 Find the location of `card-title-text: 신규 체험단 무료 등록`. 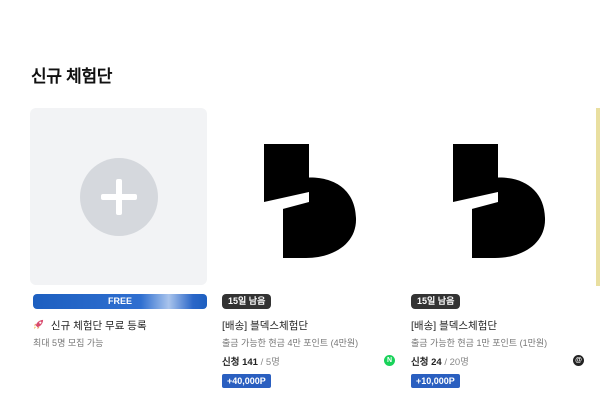

card-title-text: 신규 체험단 무료 등록 is located at coordinates (98, 326).